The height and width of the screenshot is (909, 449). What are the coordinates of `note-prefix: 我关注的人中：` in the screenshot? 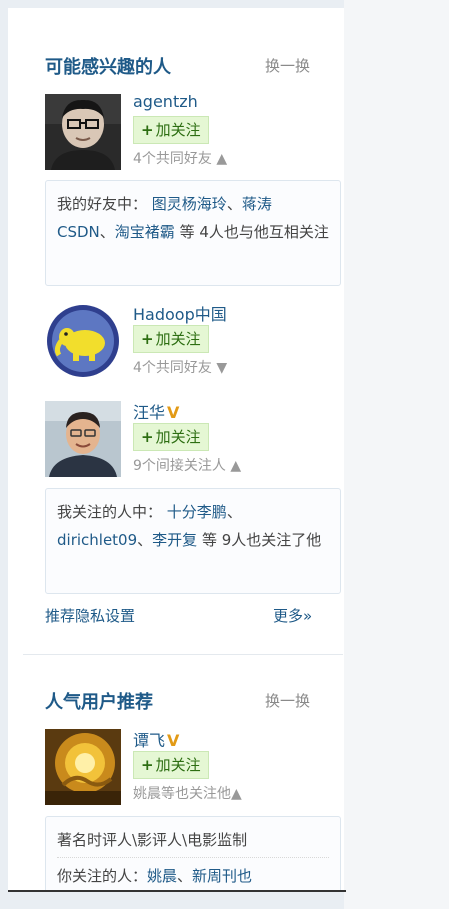 It's located at (110, 512).